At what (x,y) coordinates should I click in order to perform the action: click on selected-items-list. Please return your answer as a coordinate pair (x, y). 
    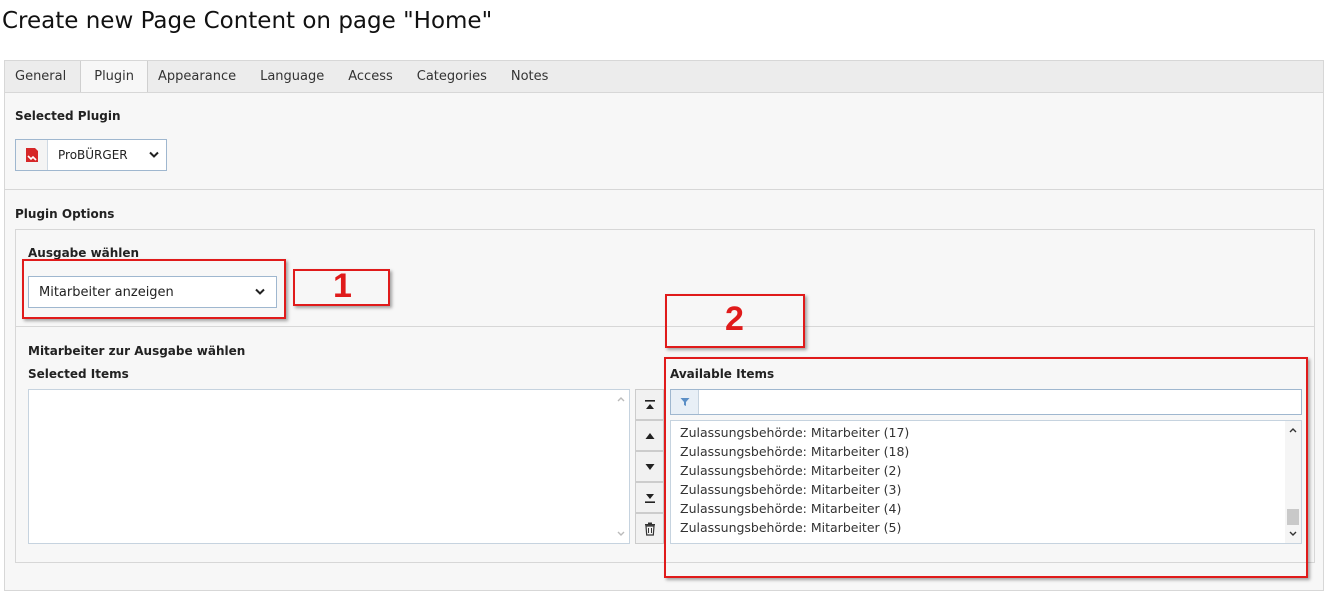
    Looking at the image, I should click on (329, 466).